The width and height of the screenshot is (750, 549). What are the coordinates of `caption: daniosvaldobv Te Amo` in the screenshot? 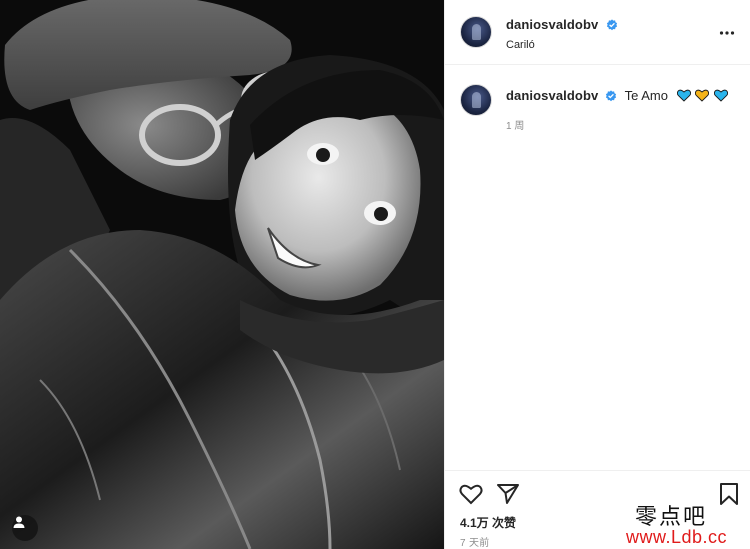 It's located at (617, 95).